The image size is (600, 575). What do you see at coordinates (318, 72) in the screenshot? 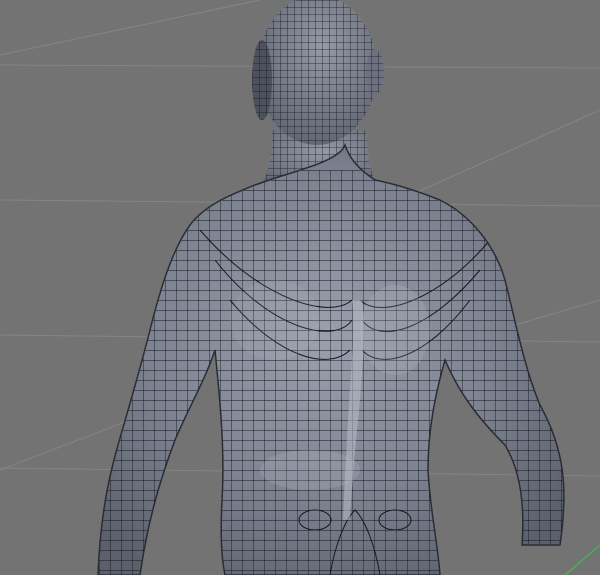
I see `head-mesh` at bounding box center [318, 72].